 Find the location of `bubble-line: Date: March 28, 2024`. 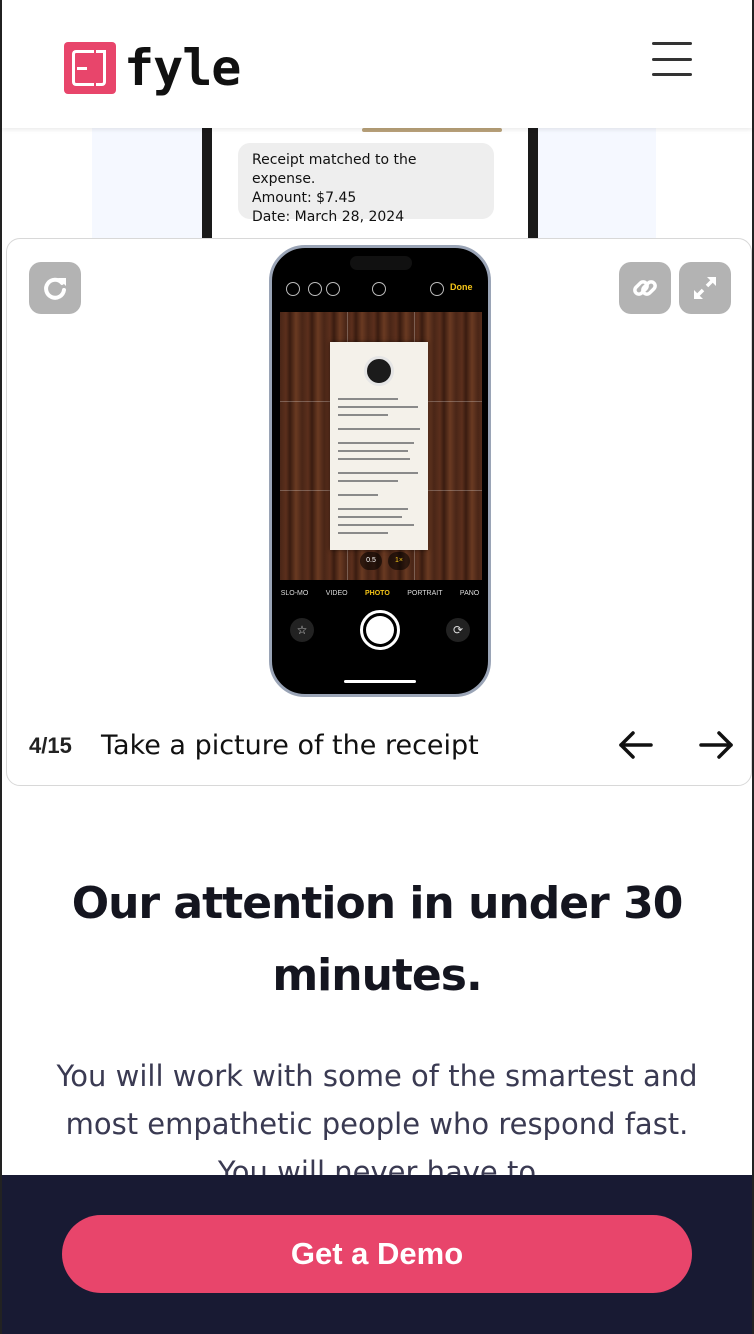

bubble-line: Date: March 28, 2024 is located at coordinates (328, 217).